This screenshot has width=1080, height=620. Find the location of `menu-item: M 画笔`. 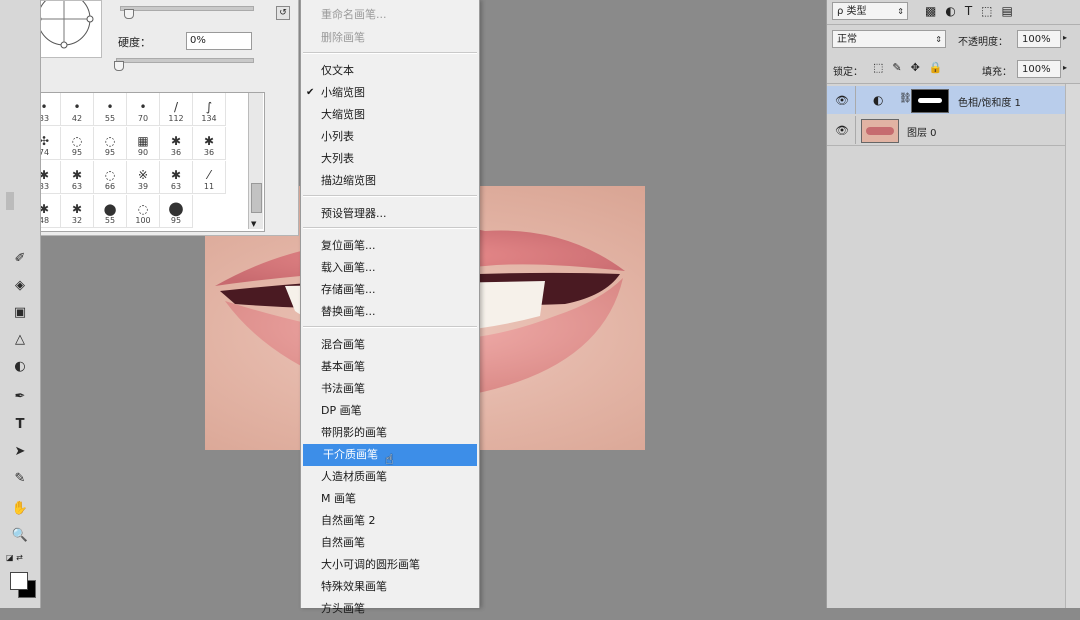

menu-item: M 画笔 is located at coordinates (390, 499).